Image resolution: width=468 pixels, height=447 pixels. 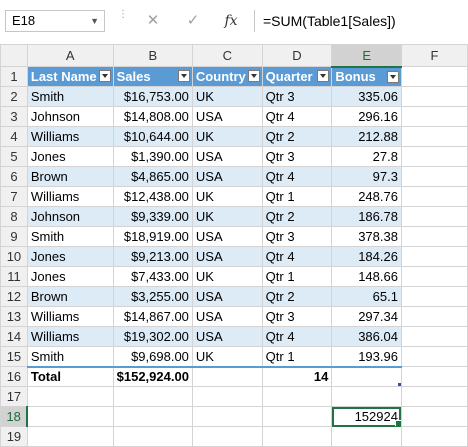 What do you see at coordinates (14, 276) in the screenshot?
I see `row-header: 11` at bounding box center [14, 276].